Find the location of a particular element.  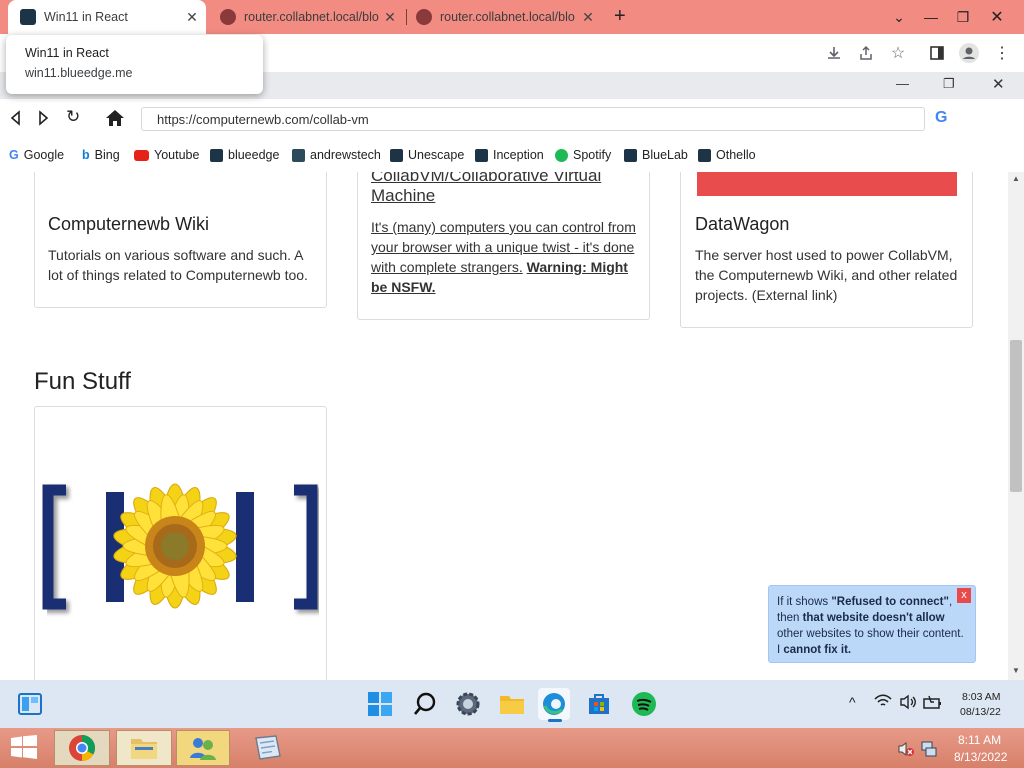

bookmark-blueedge: blueedge is located at coordinates (244, 155).